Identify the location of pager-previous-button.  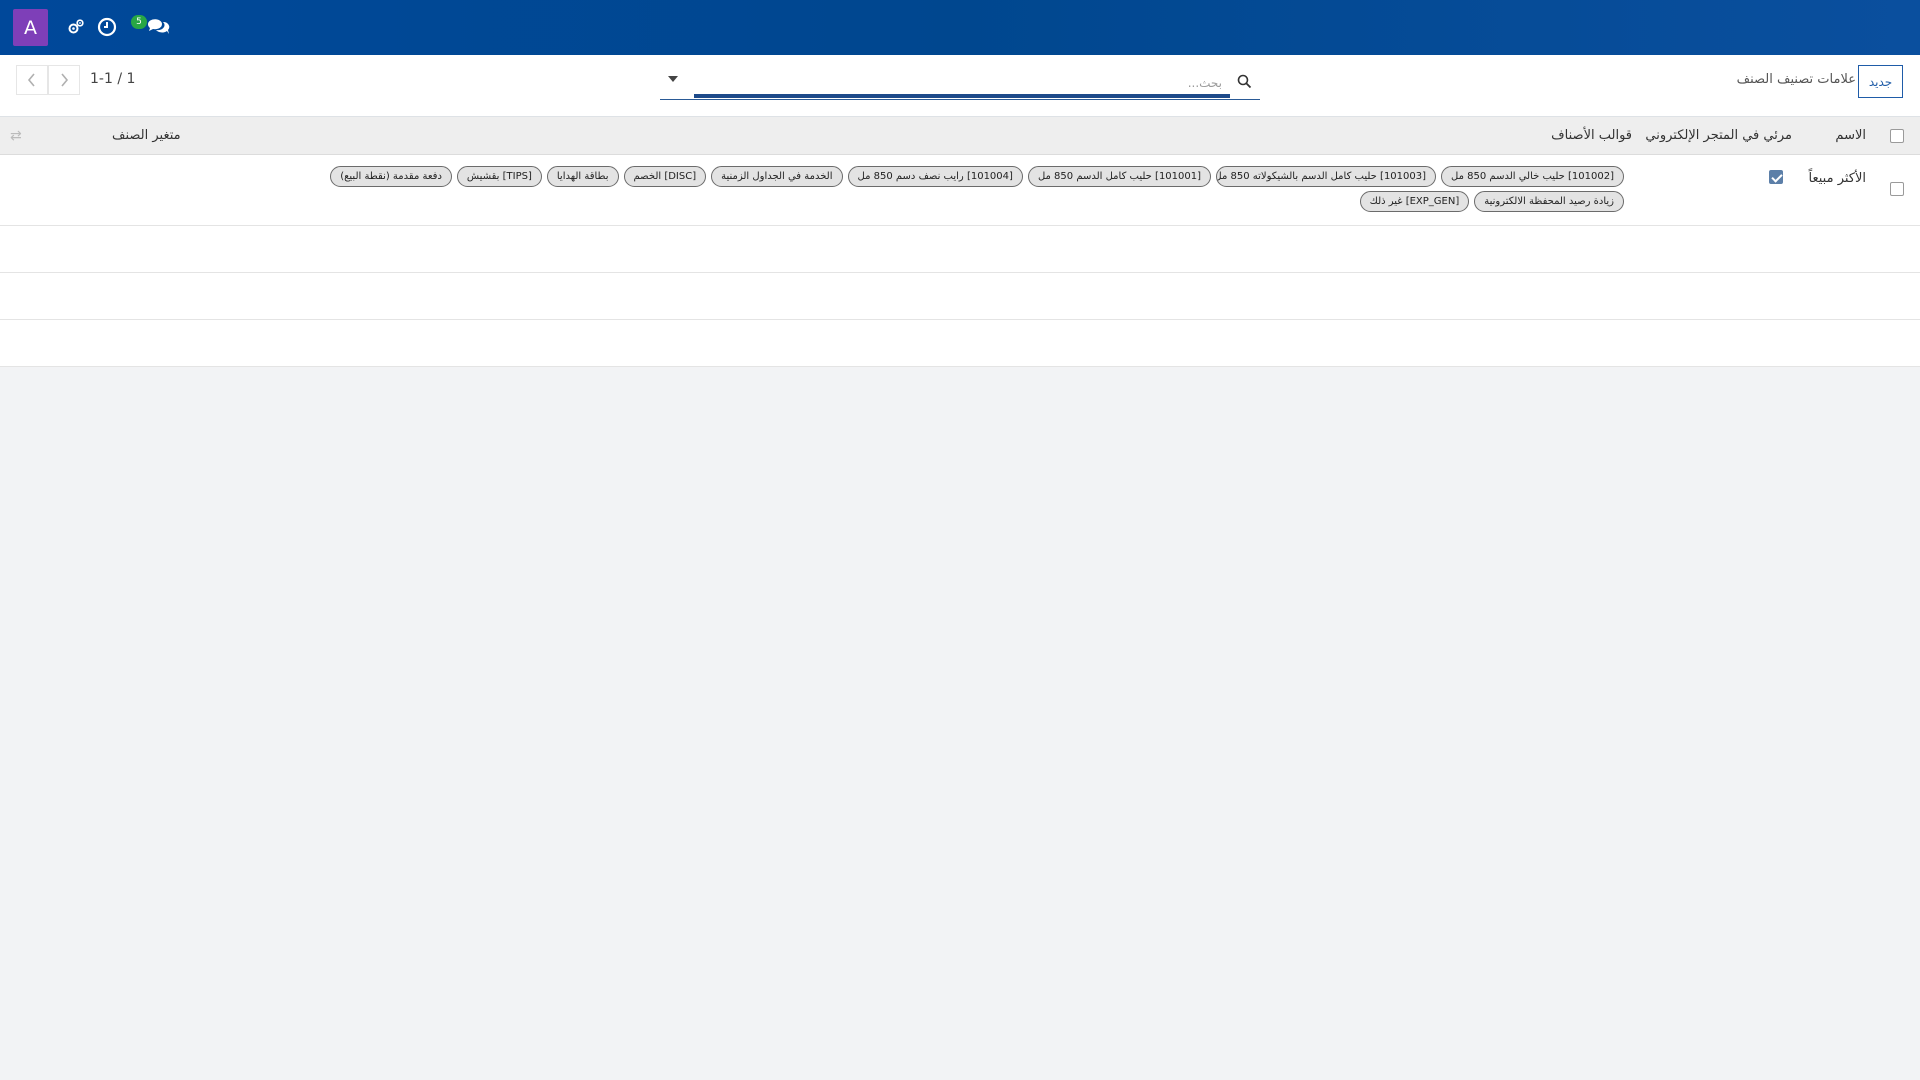
(32, 80).